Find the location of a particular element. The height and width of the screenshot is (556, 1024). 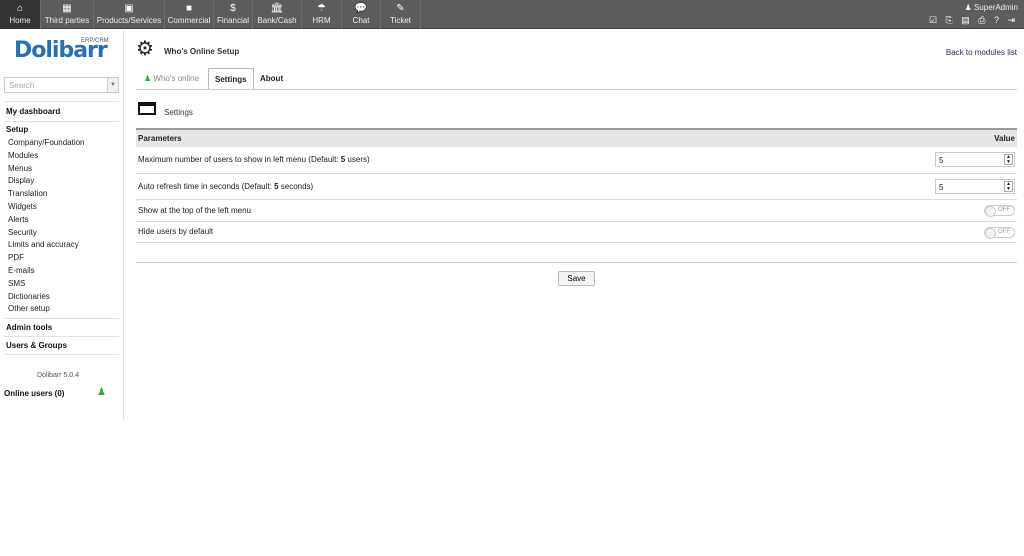

user-icon: ♟ is located at coordinates (969, 7).